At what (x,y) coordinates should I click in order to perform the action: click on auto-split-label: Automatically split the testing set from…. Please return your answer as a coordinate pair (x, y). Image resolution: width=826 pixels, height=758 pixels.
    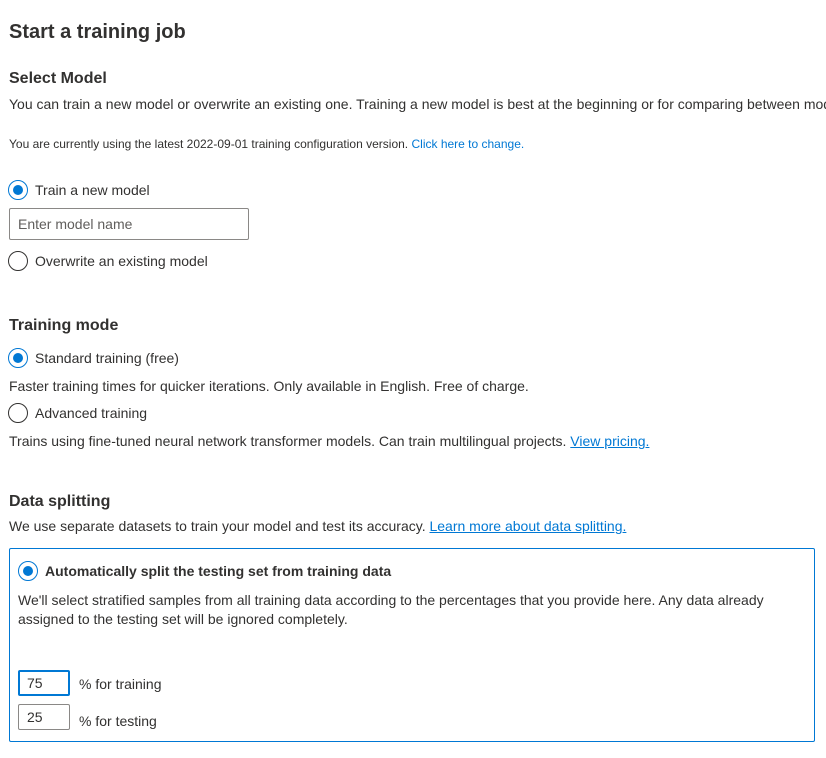
    Looking at the image, I should click on (218, 571).